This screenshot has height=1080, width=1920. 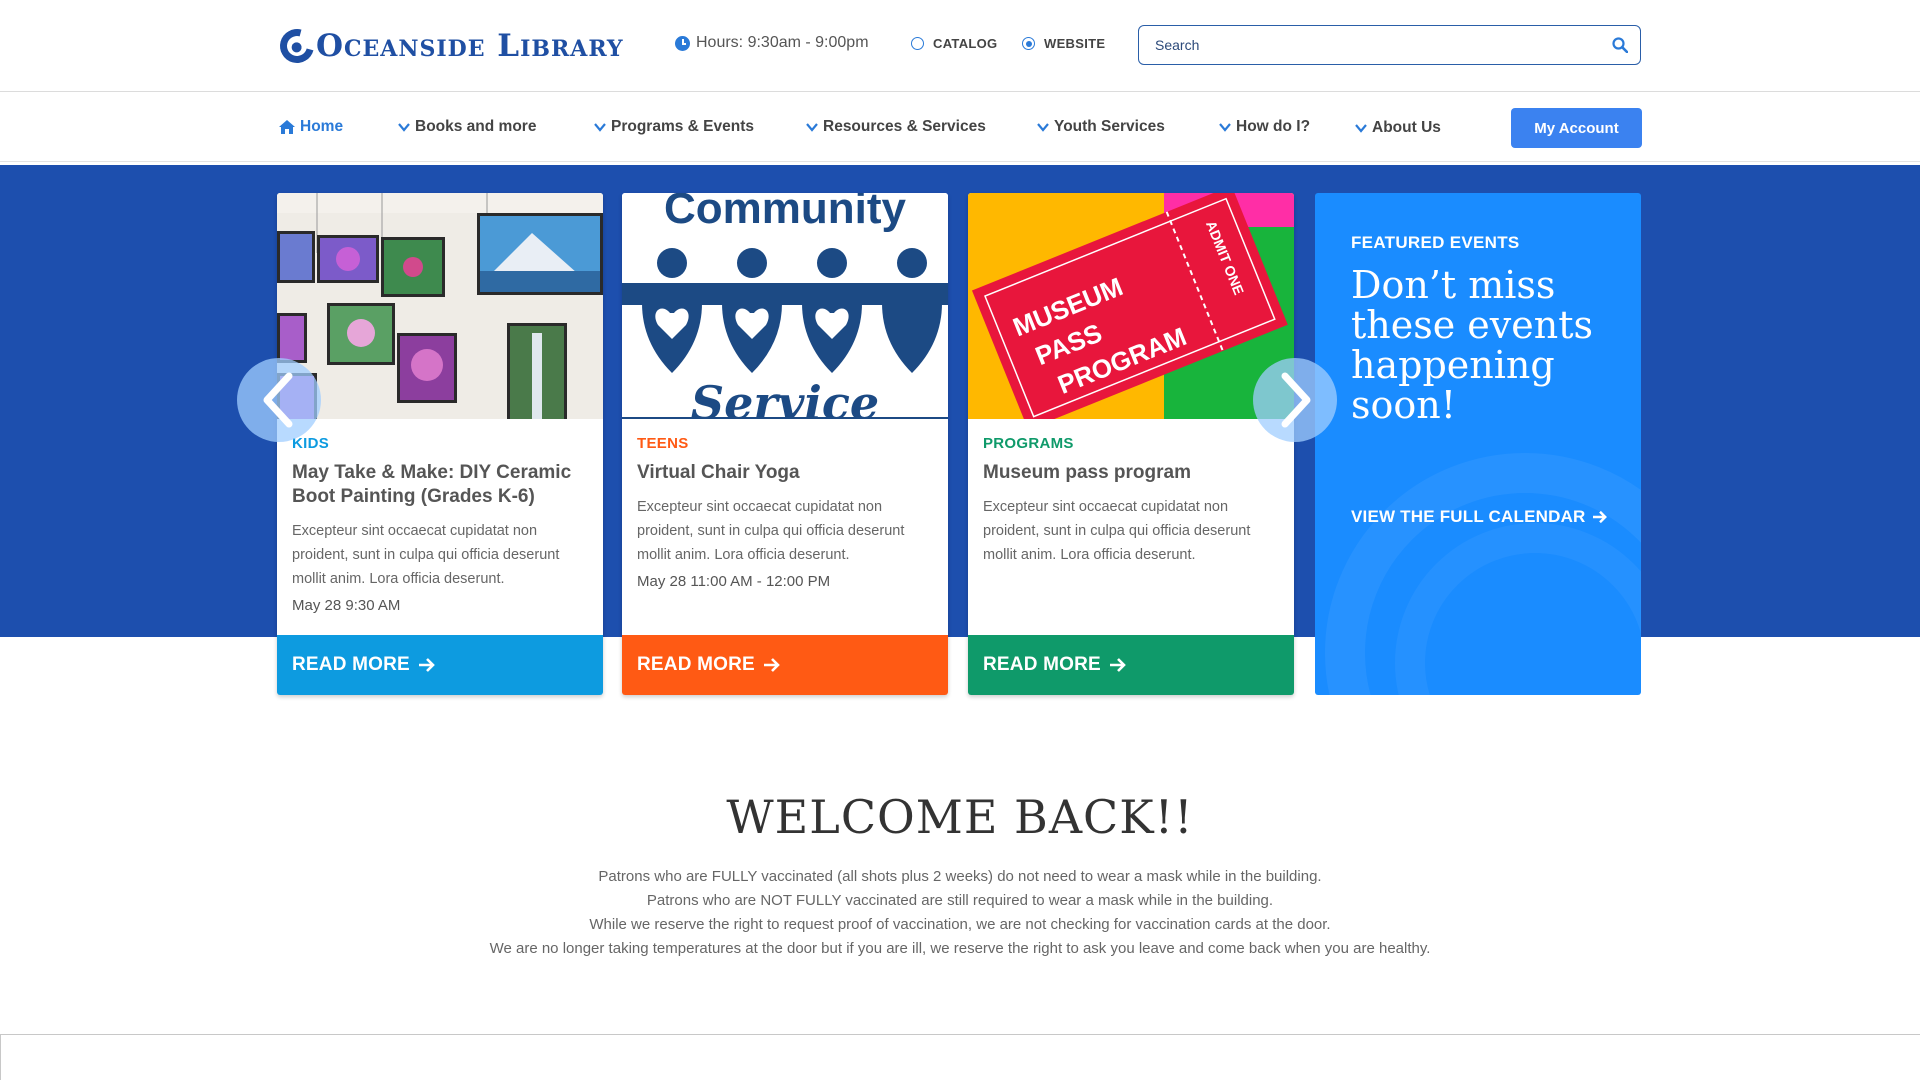 I want to click on museum-pass-image: MUSEUM PASS PROGRAM ADMIT ONE, so click(x=1131, y=306).